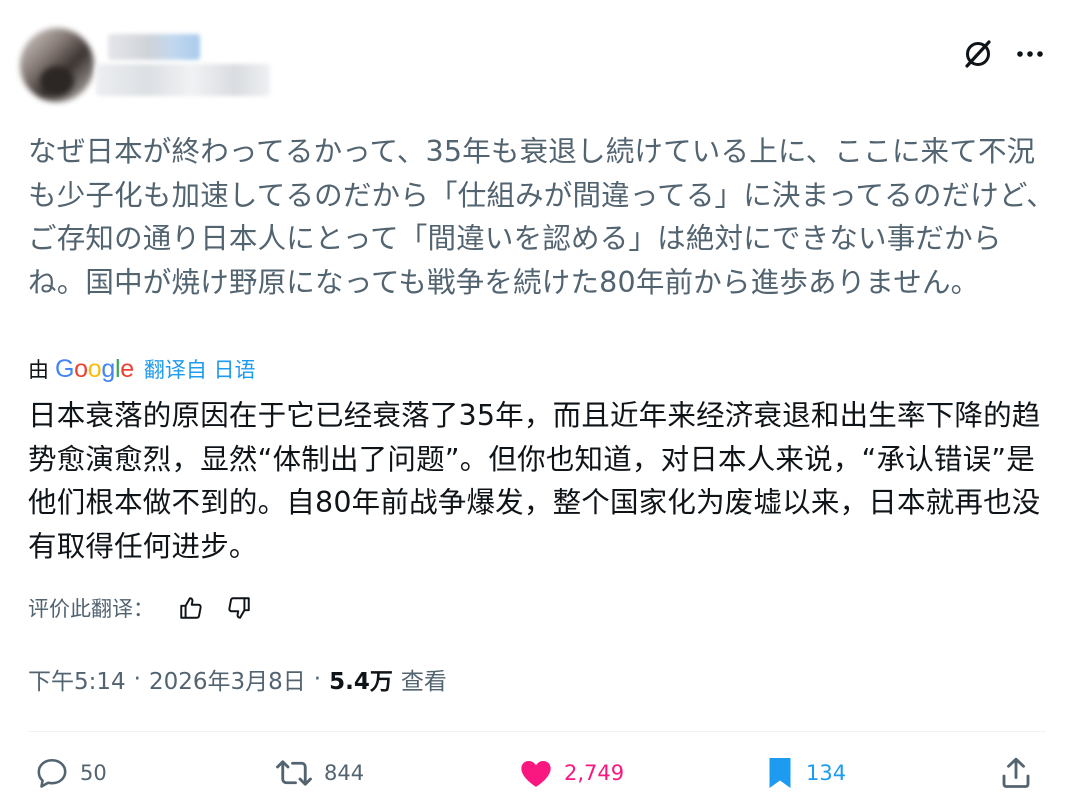  Describe the element at coordinates (52, 773) in the screenshot. I see `reply-icon` at that location.